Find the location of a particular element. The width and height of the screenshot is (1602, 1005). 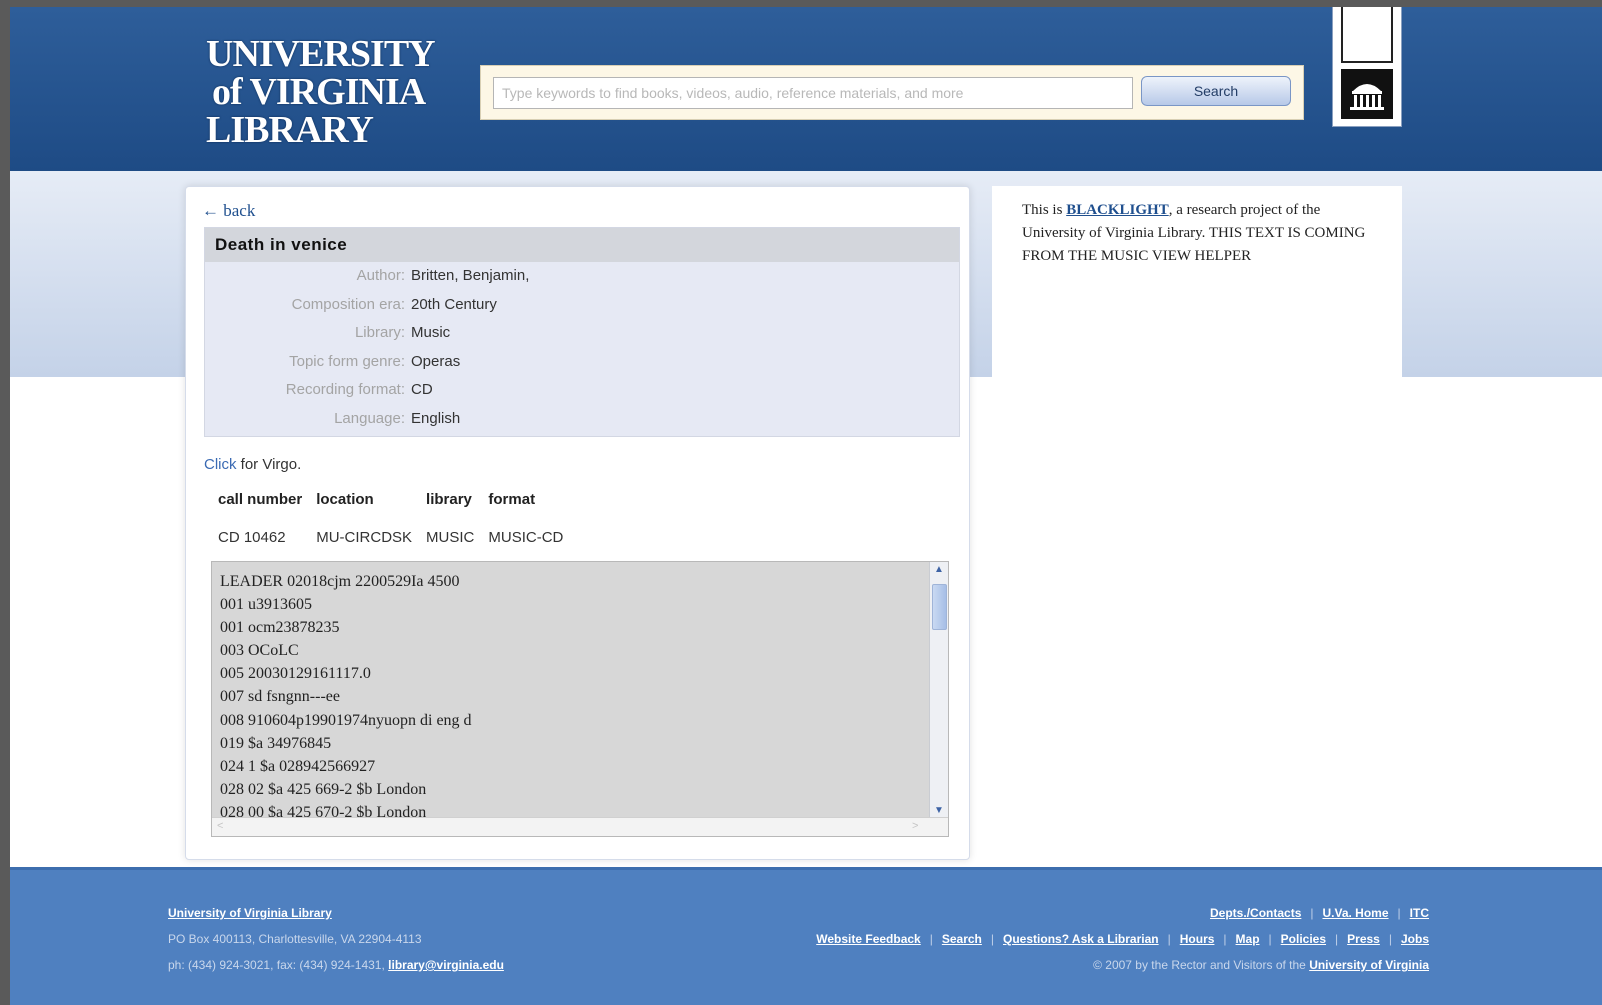

footer-link-uva-home: U.Va. Home is located at coordinates (1356, 913).